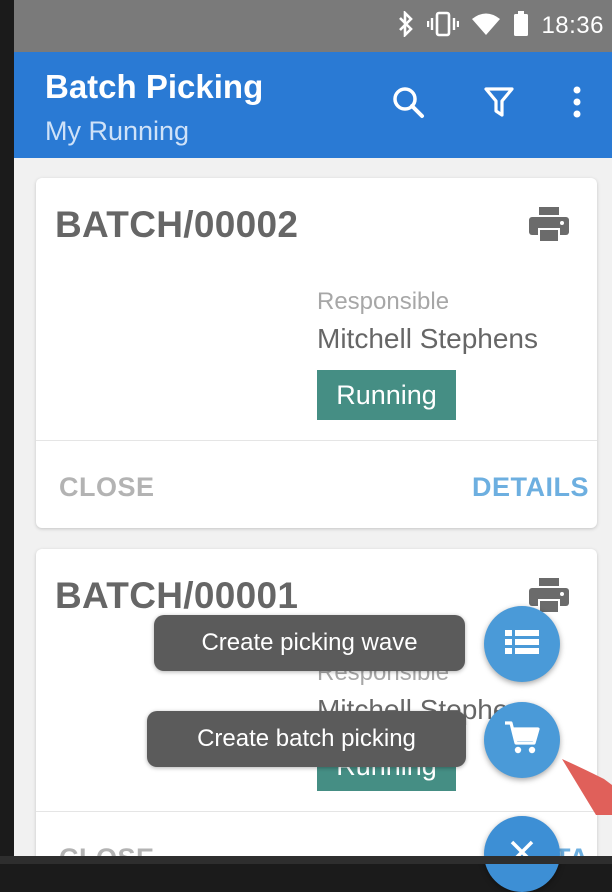 This screenshot has width=612, height=892. What do you see at coordinates (406, 25) in the screenshot?
I see `bluetooth-icon` at bounding box center [406, 25].